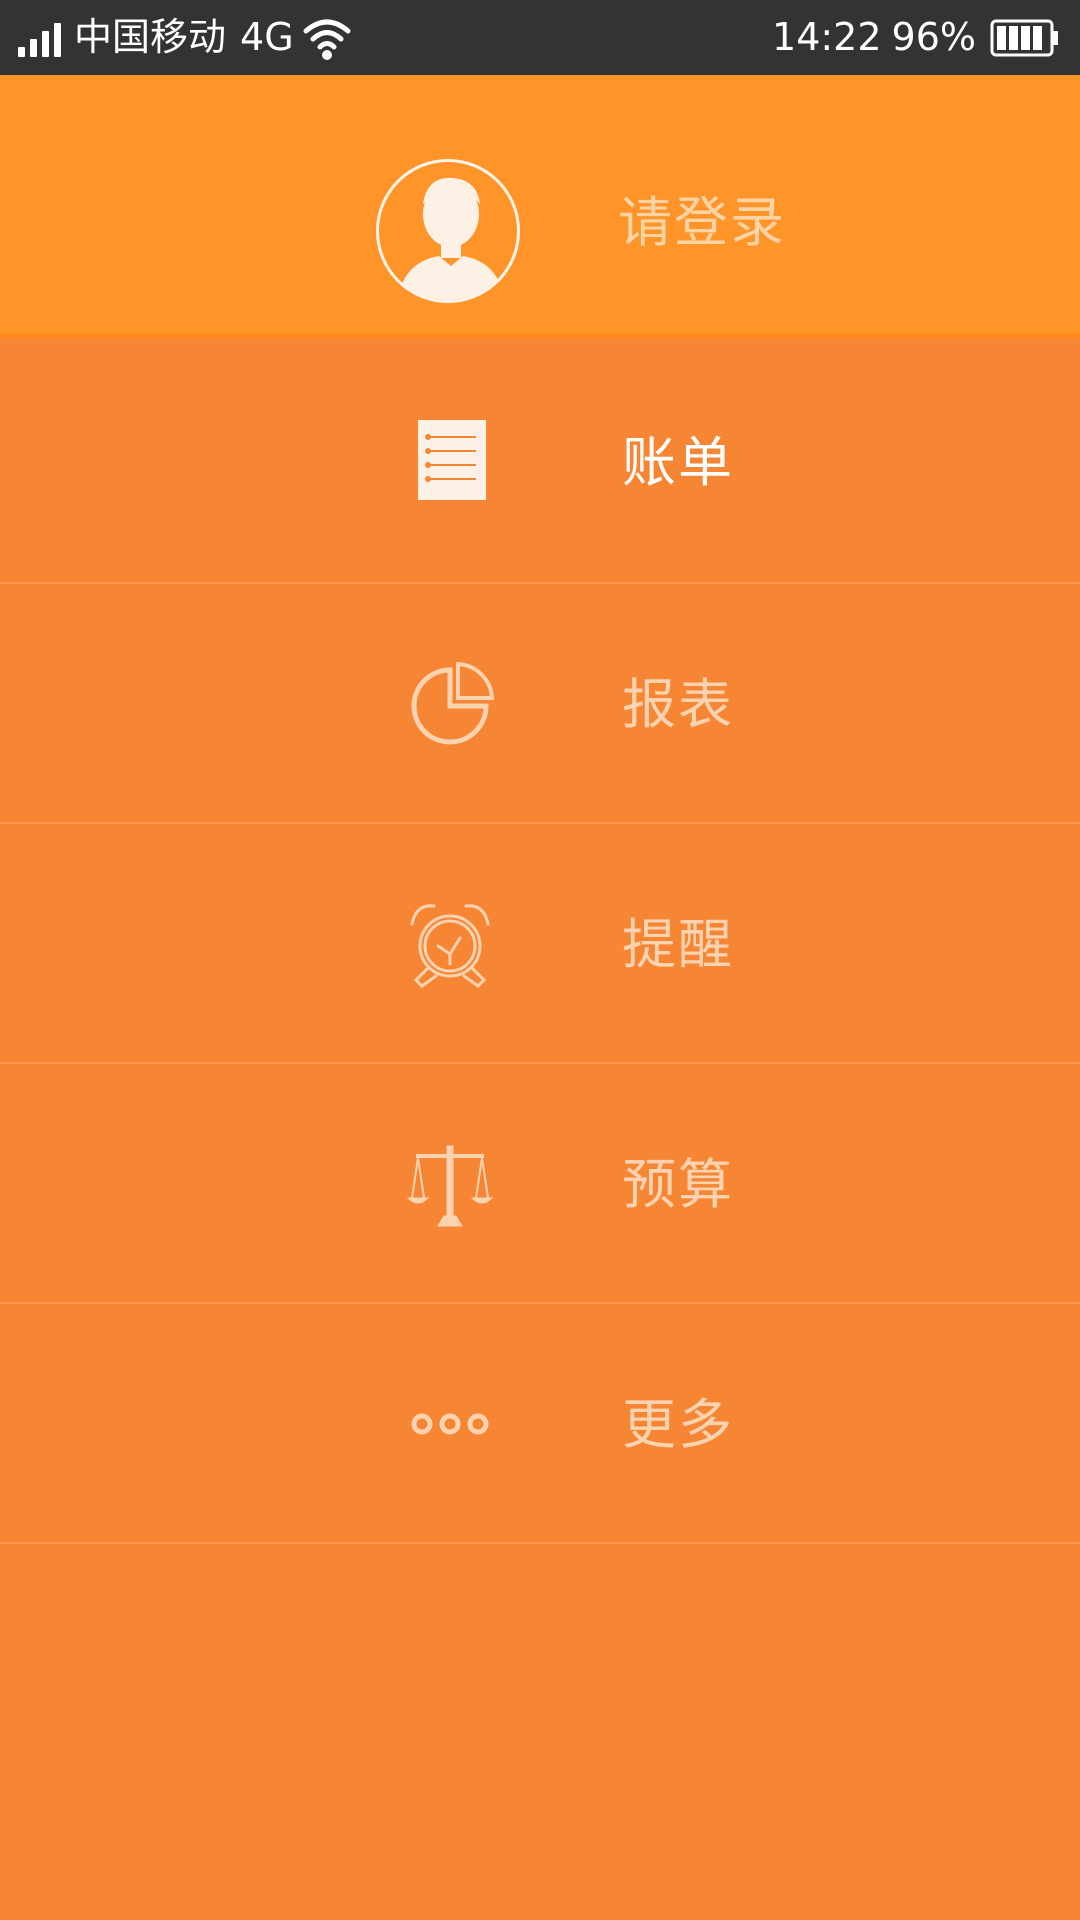 This screenshot has width=1080, height=1920. What do you see at coordinates (827, 37) in the screenshot?
I see `clock-time: 14:22` at bounding box center [827, 37].